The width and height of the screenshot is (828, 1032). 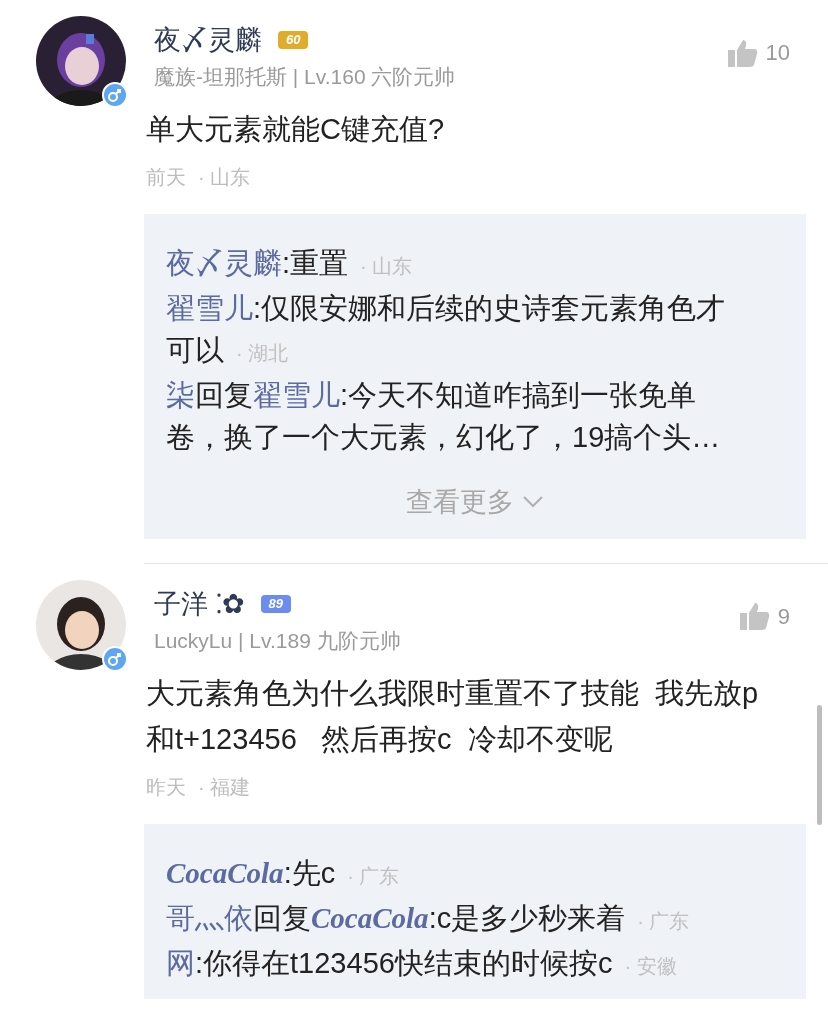 What do you see at coordinates (166, 787) in the screenshot?
I see `post-time: 昨天` at bounding box center [166, 787].